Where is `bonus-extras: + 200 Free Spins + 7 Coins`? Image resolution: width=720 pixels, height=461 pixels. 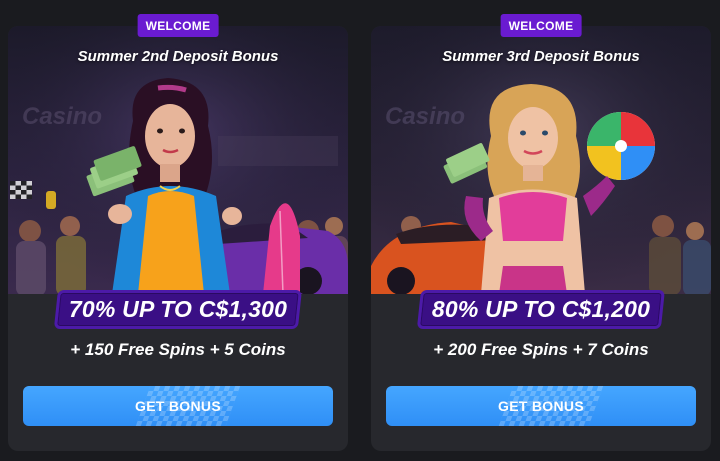 bonus-extras: + 200 Free Spins + 7 Coins is located at coordinates (541, 349).